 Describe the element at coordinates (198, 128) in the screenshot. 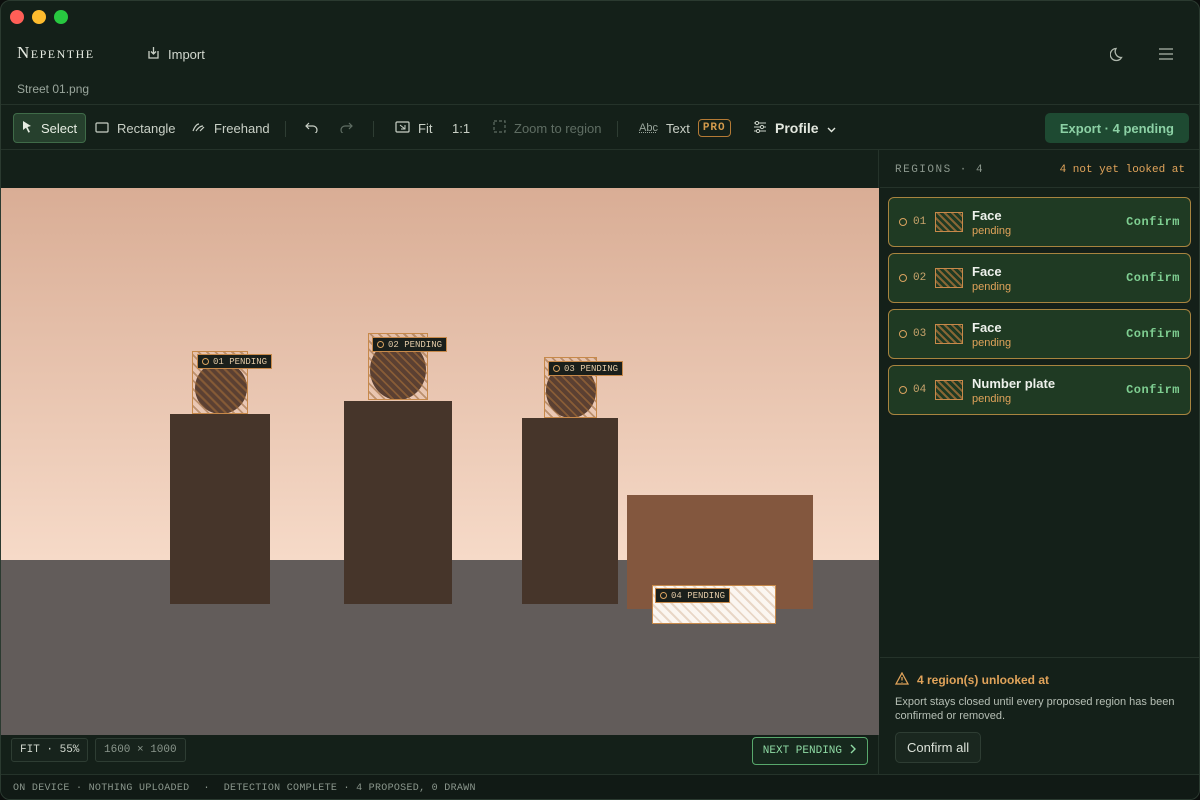

I see `freehand-pen-icon` at that location.